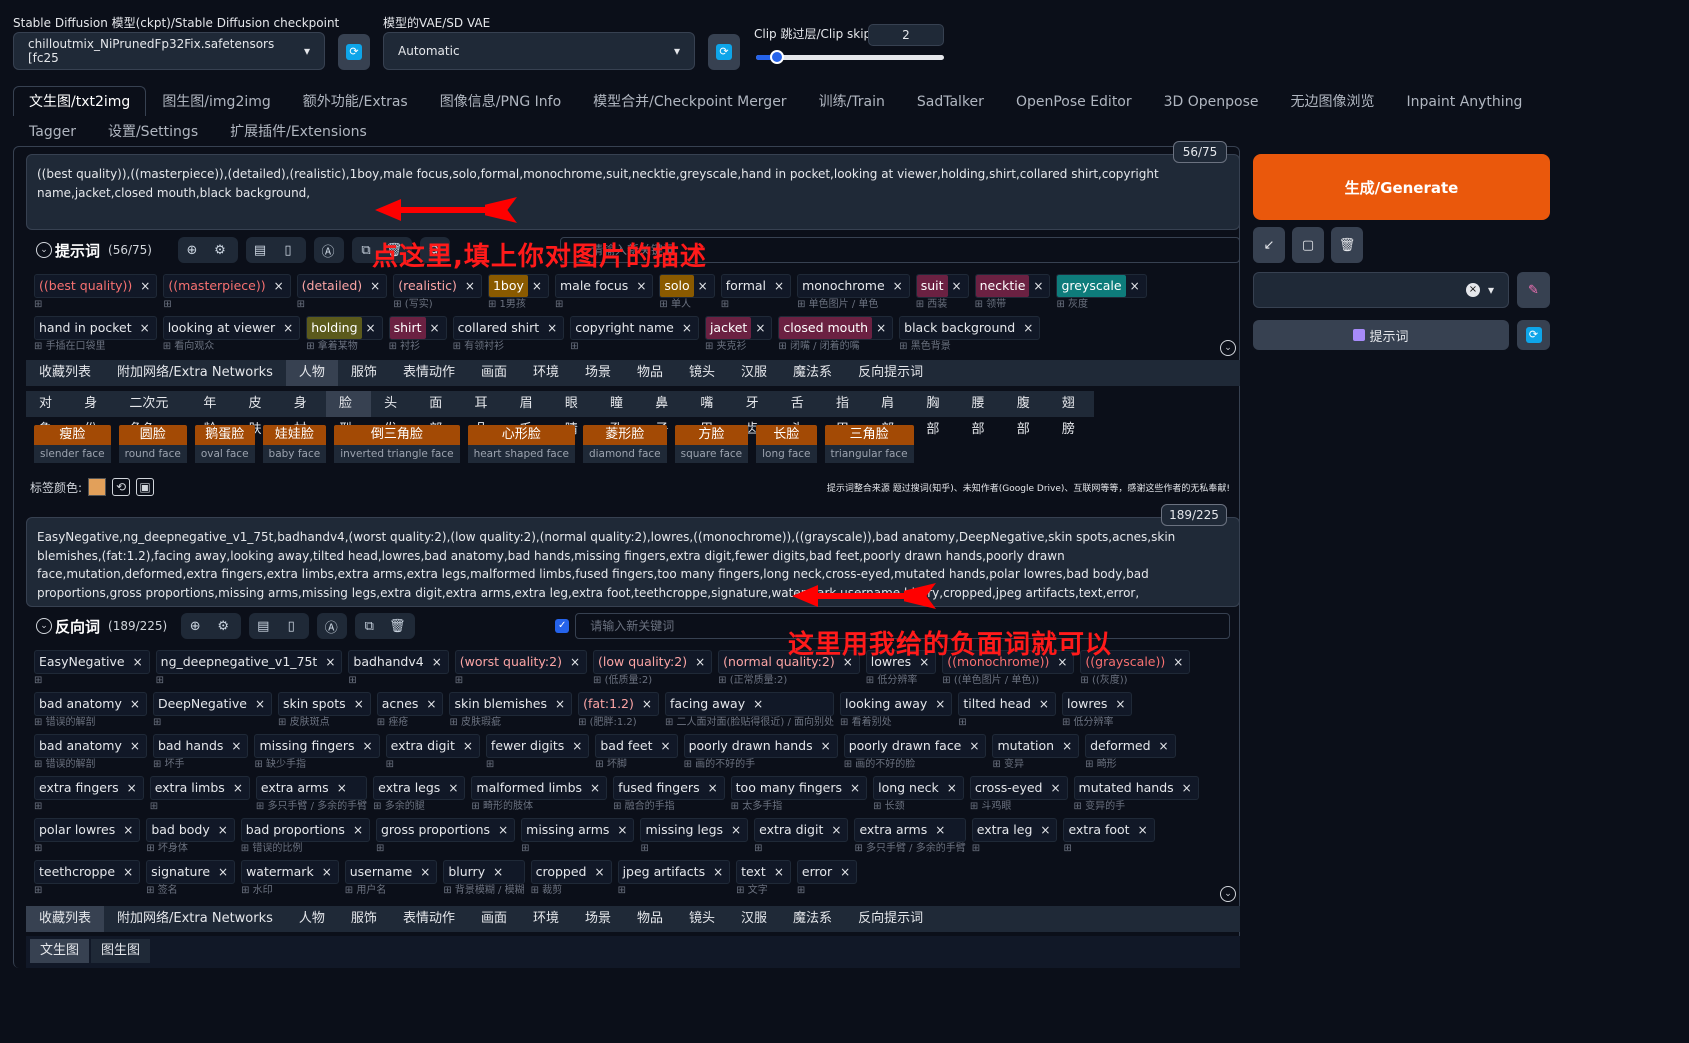 The image size is (1689, 1043). What do you see at coordinates (427, 286) in the screenshot?
I see `prompt-tag-text: (realistic)` at bounding box center [427, 286].